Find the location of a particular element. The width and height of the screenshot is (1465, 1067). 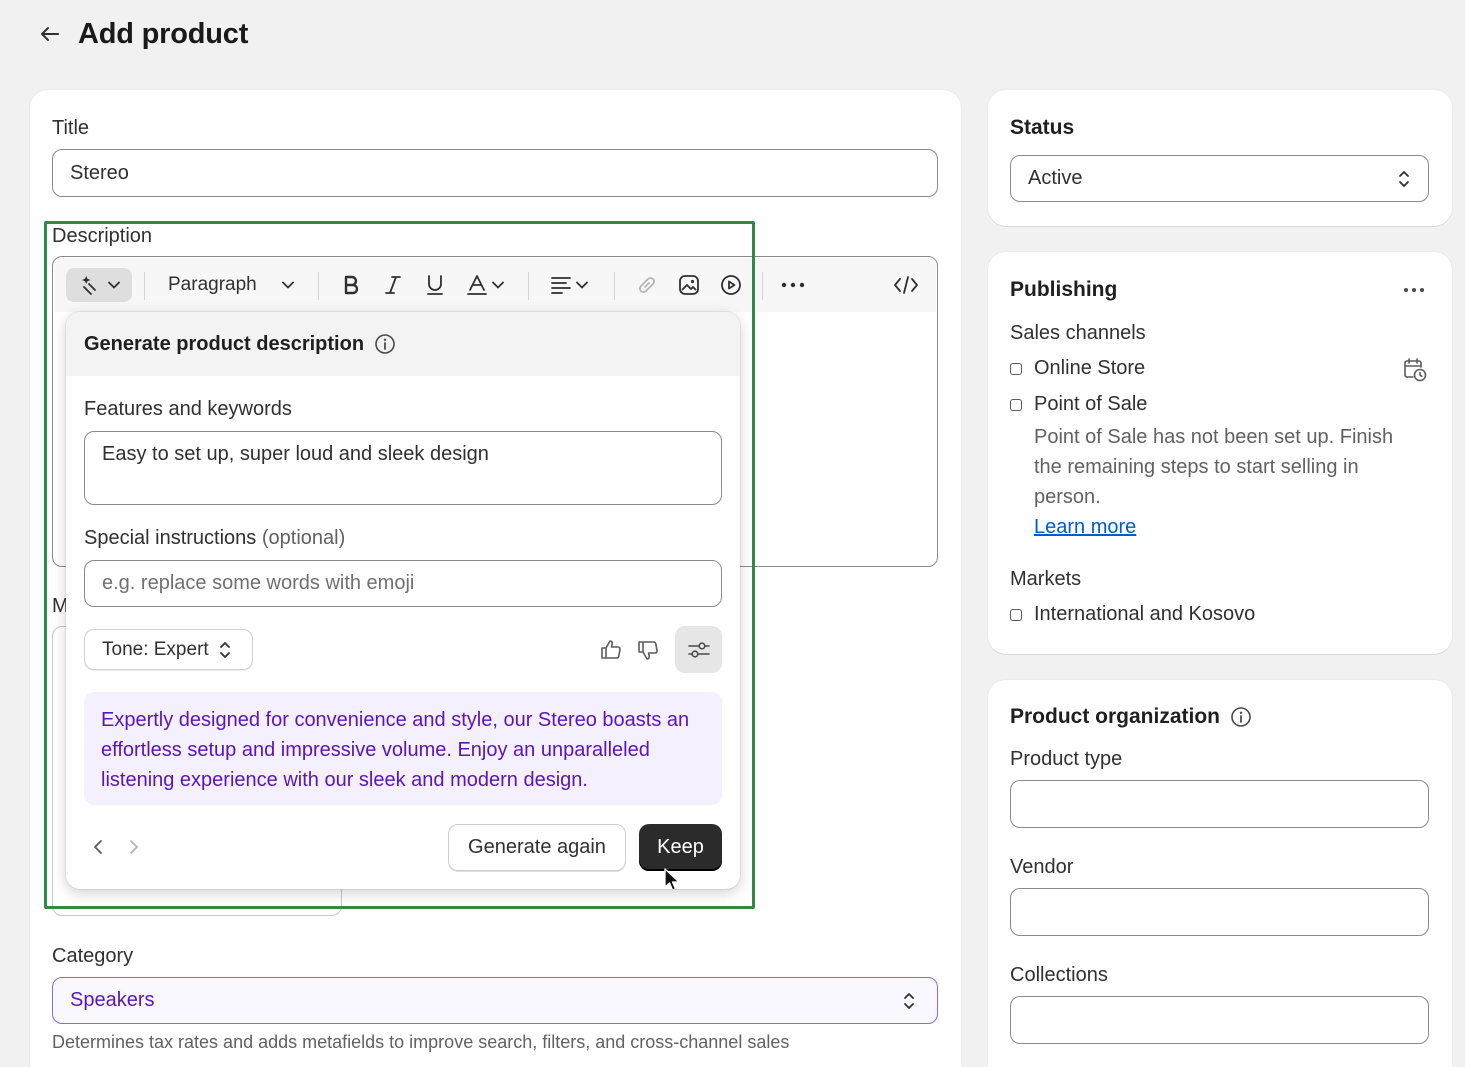

video-button is located at coordinates (731, 285).